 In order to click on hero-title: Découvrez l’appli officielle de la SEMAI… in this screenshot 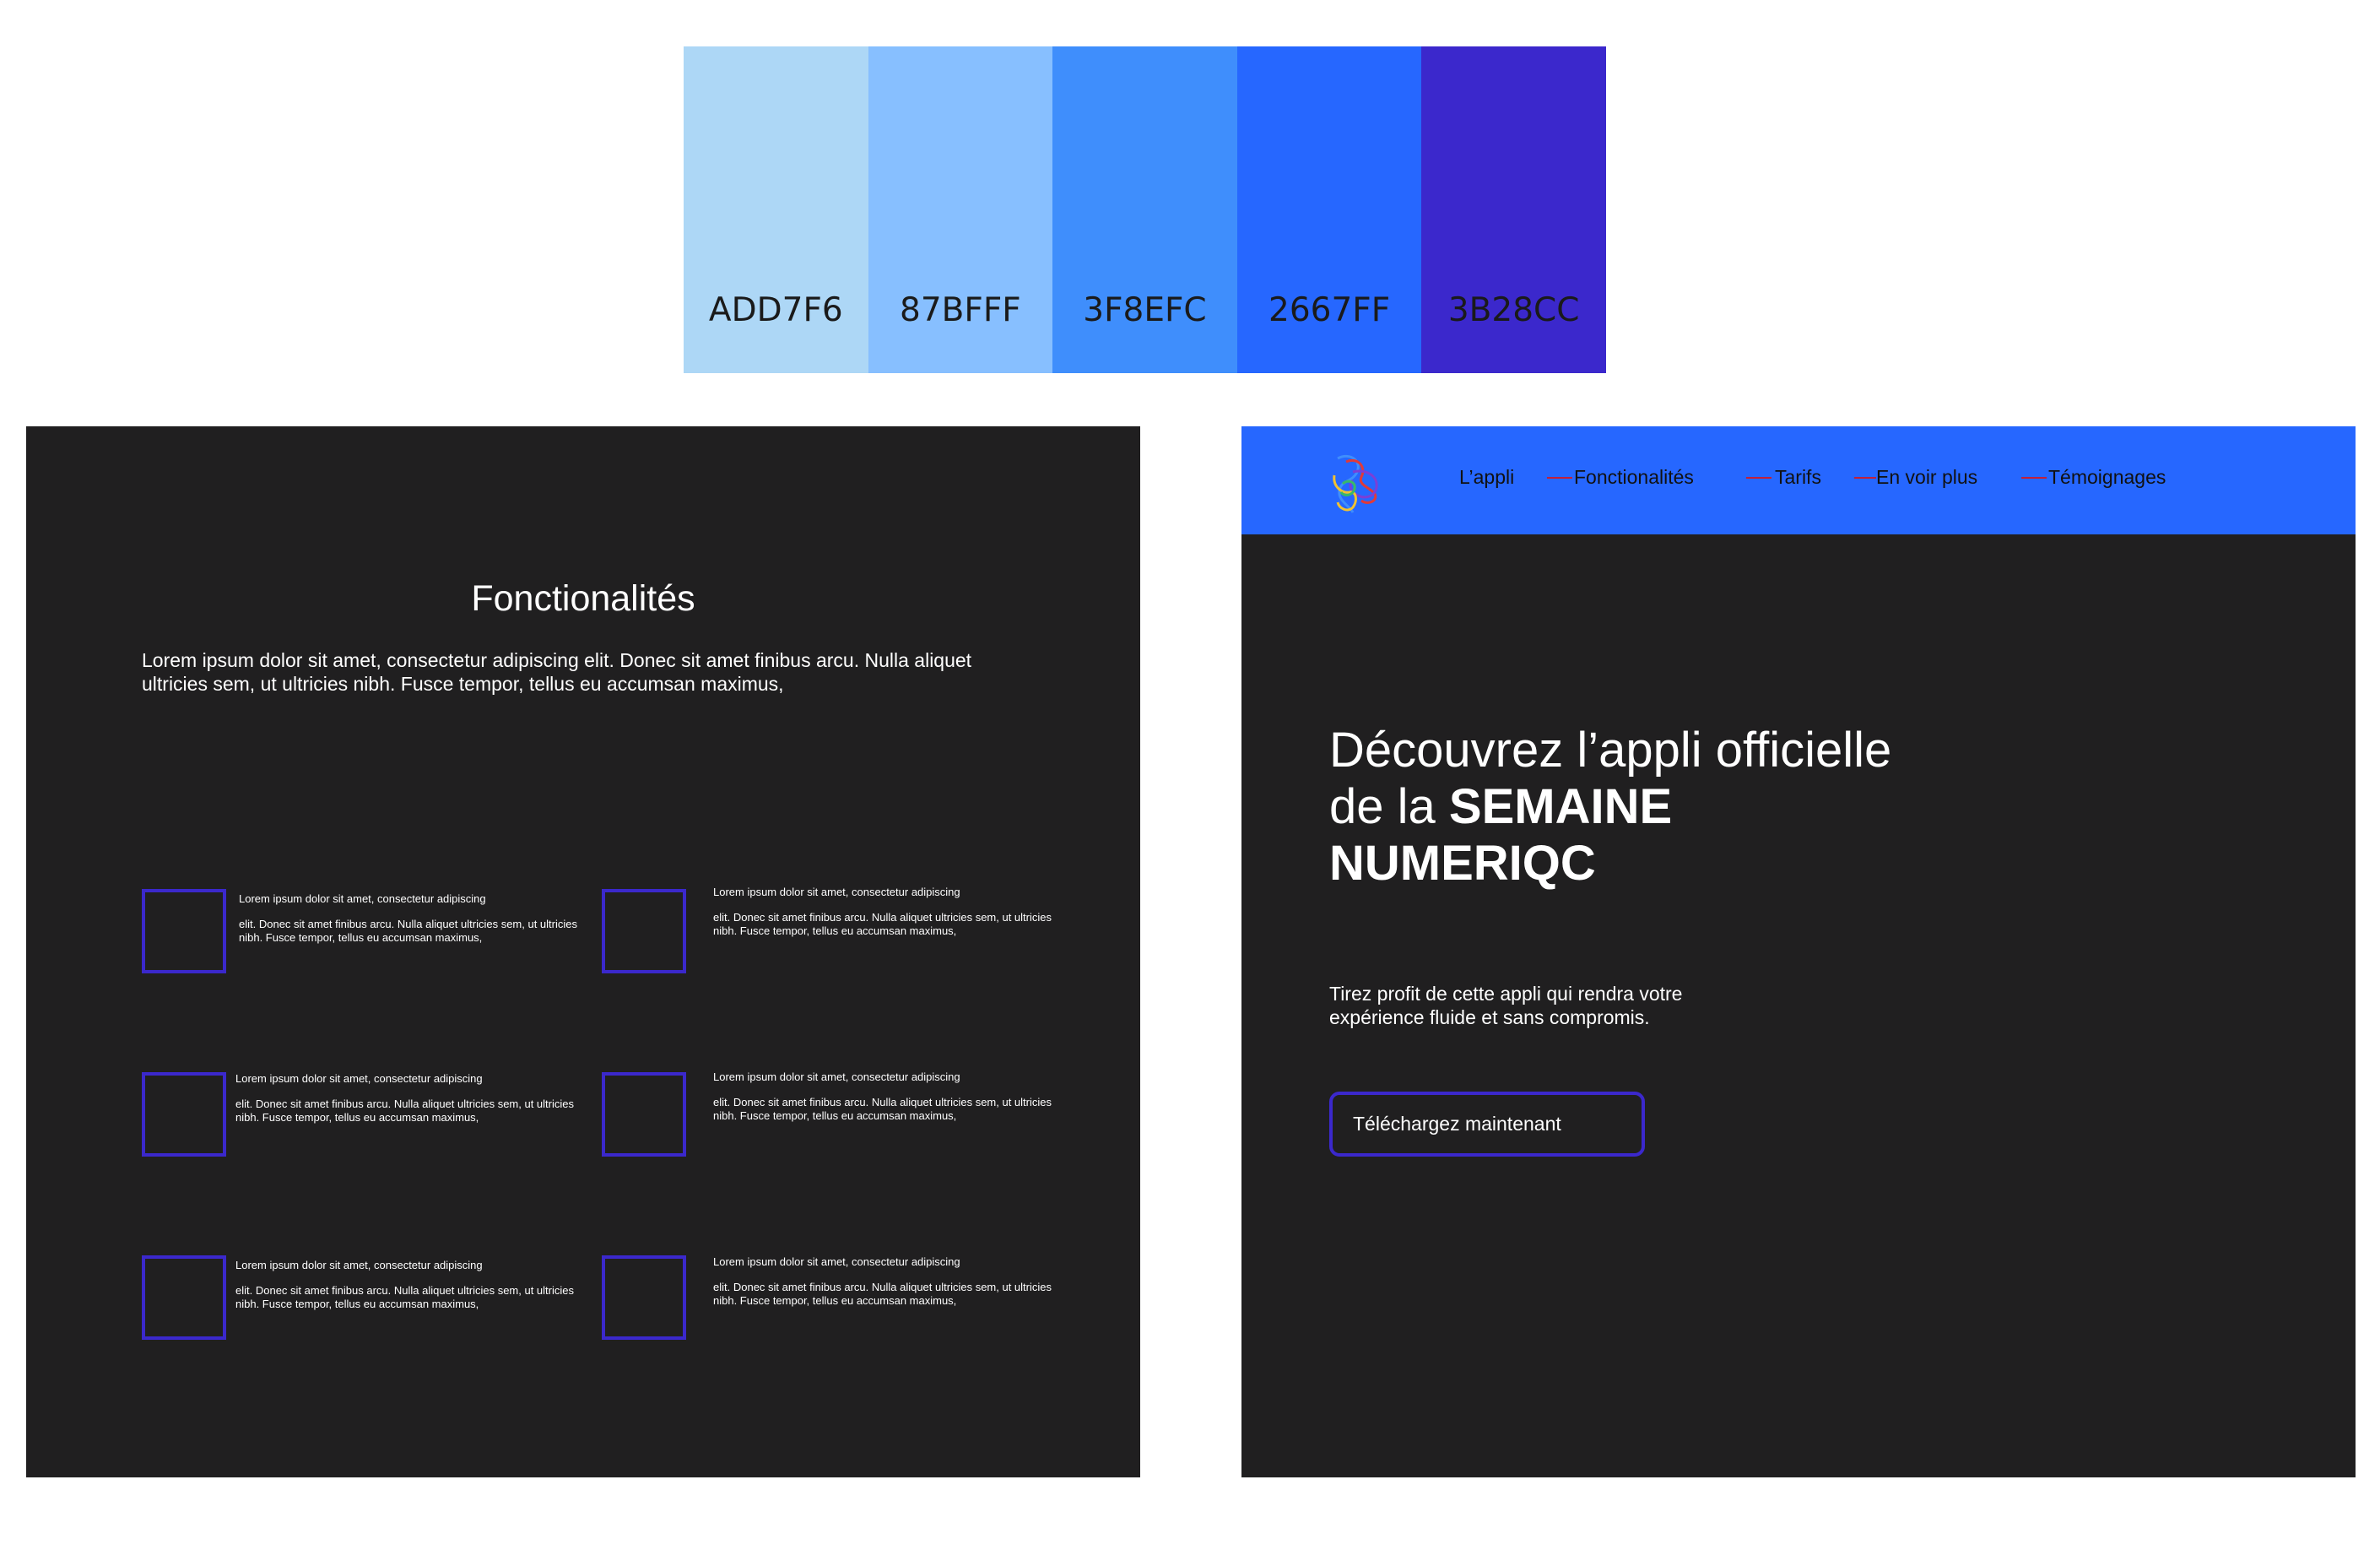, I will do `click(1624, 807)`.